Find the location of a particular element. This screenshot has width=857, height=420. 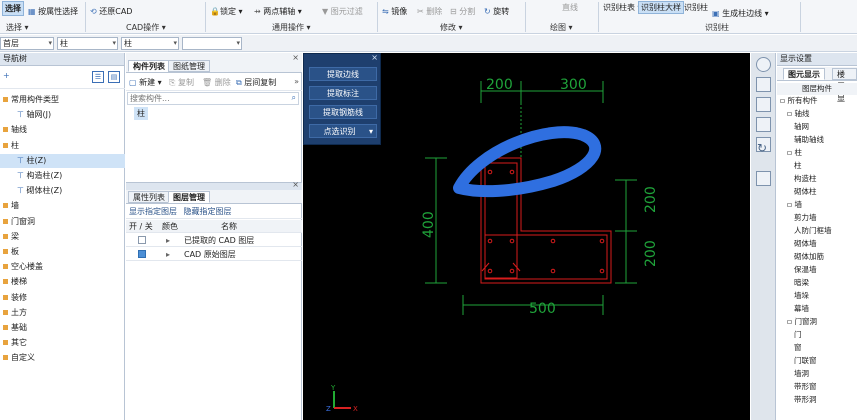

nav-tree-item: ⊤ 轴网(J) is located at coordinates (62, 115).